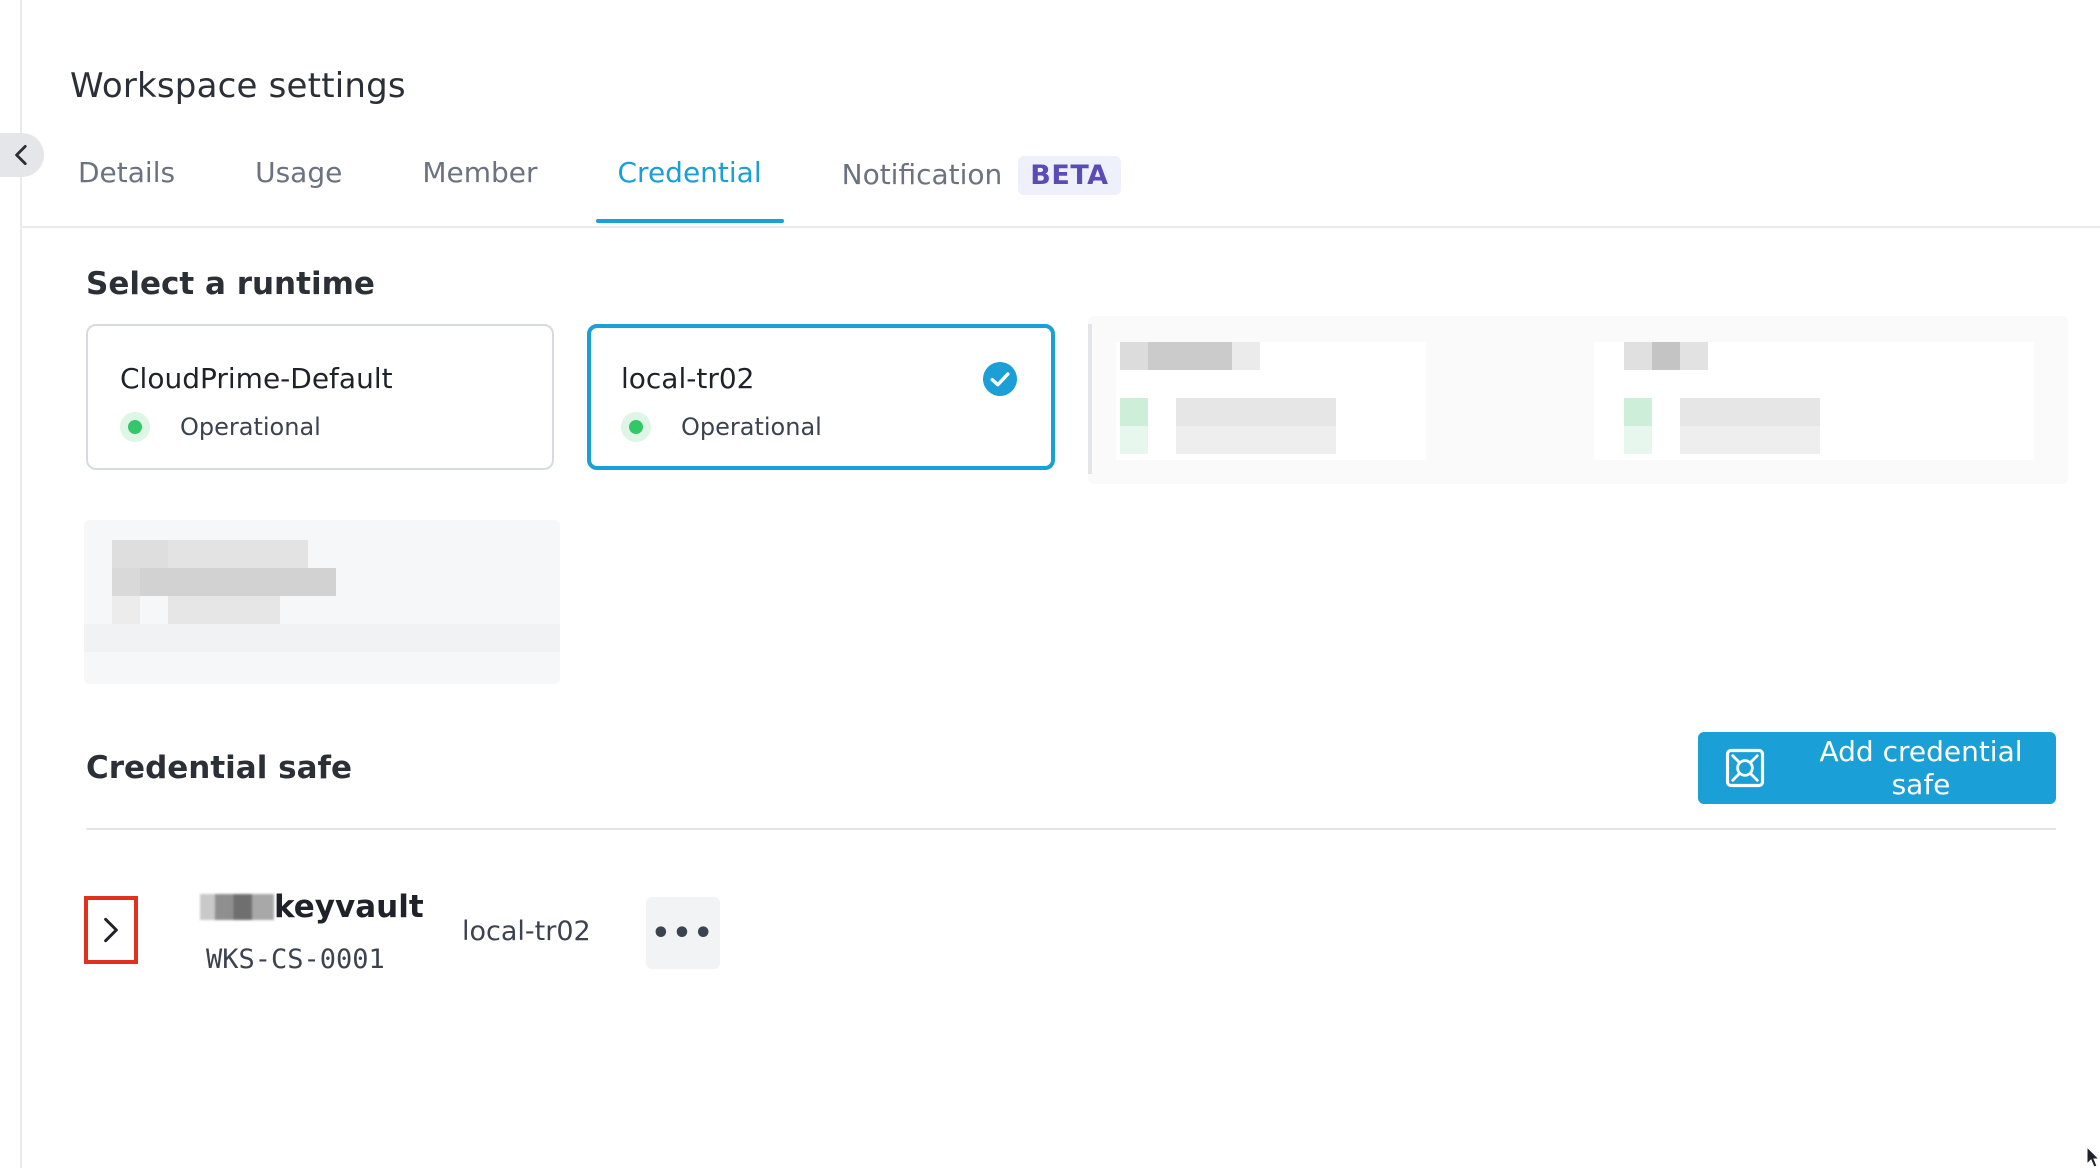 The height and width of the screenshot is (1168, 2100). What do you see at coordinates (127, 172) in the screenshot?
I see `tab-label: Details` at bounding box center [127, 172].